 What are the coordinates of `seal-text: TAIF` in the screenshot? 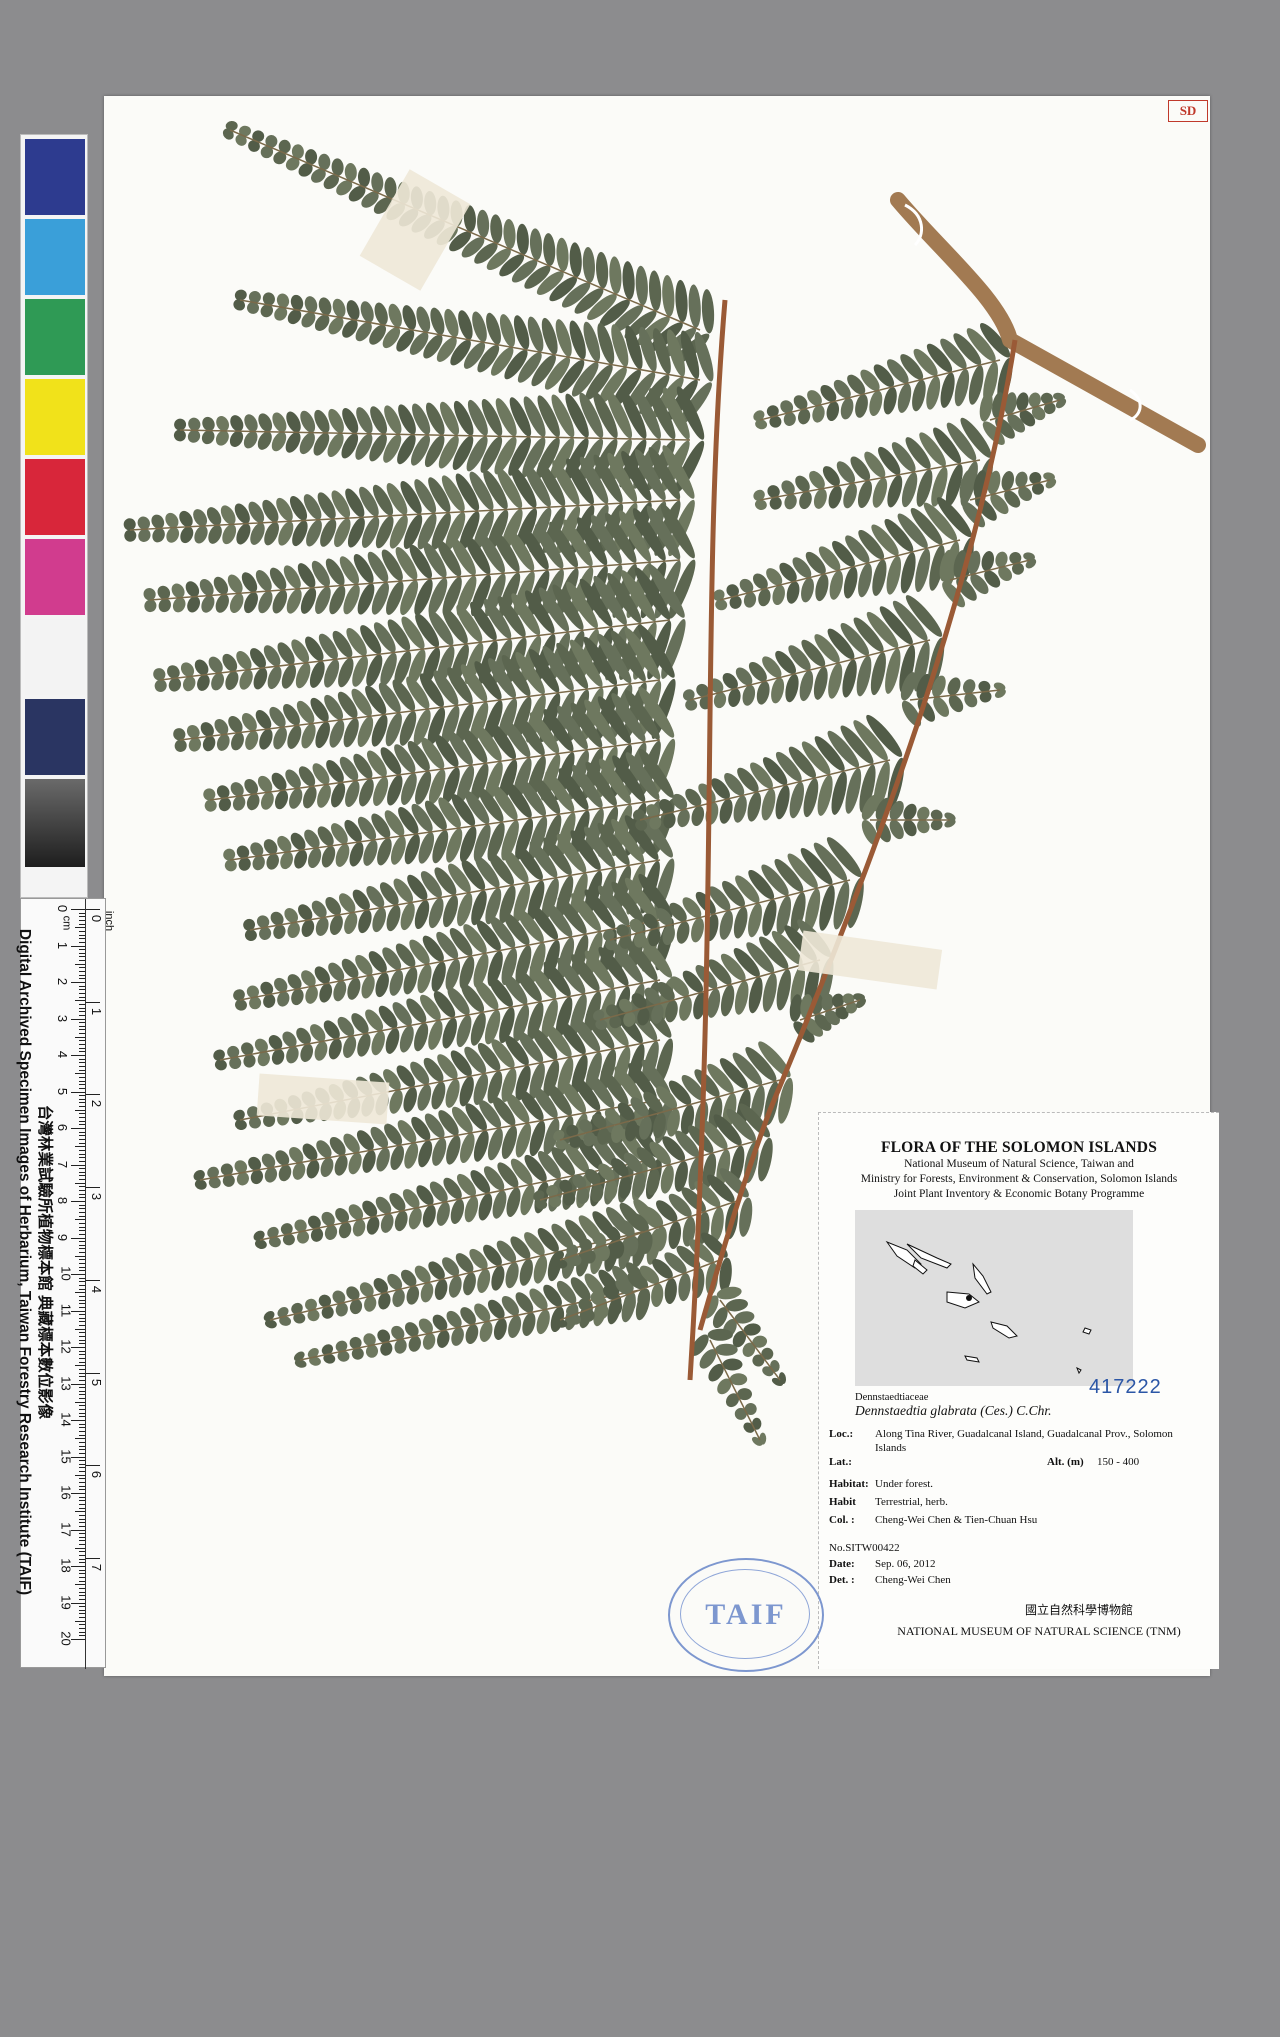 It's located at (746, 1614).